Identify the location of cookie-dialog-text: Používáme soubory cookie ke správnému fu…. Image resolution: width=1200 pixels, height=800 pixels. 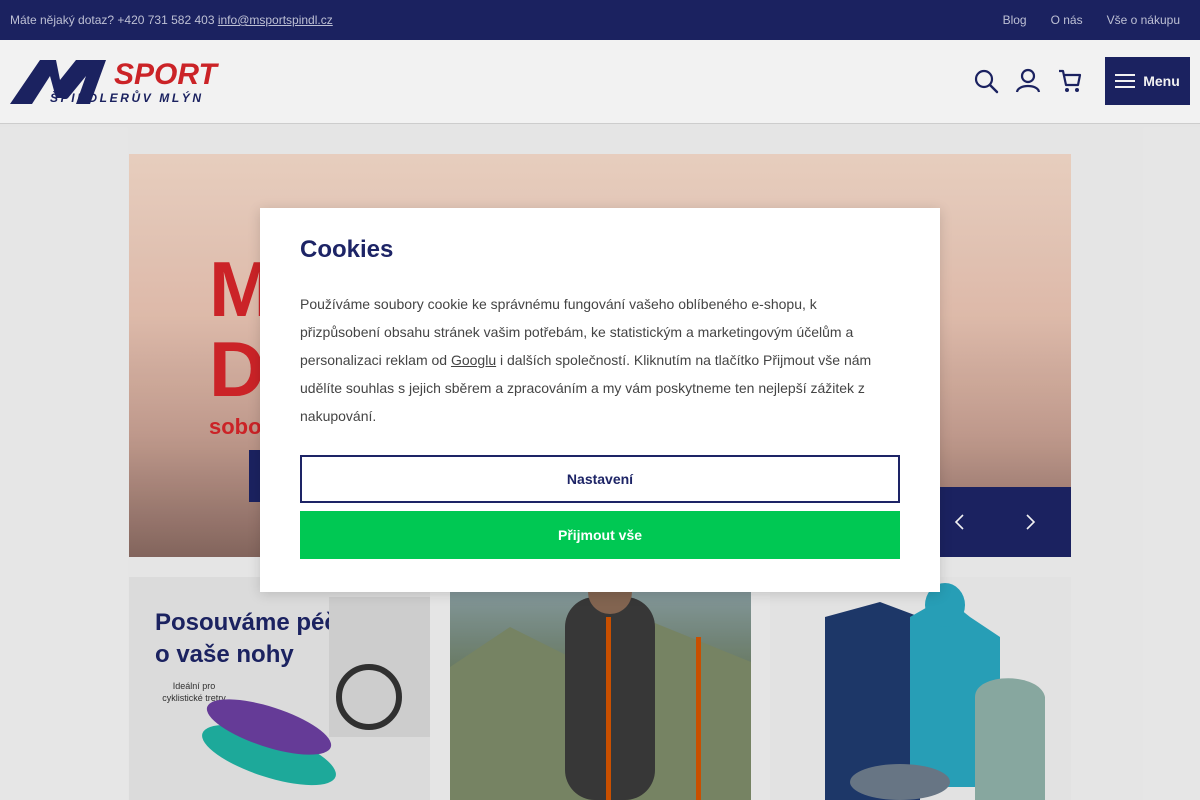
(600, 360).